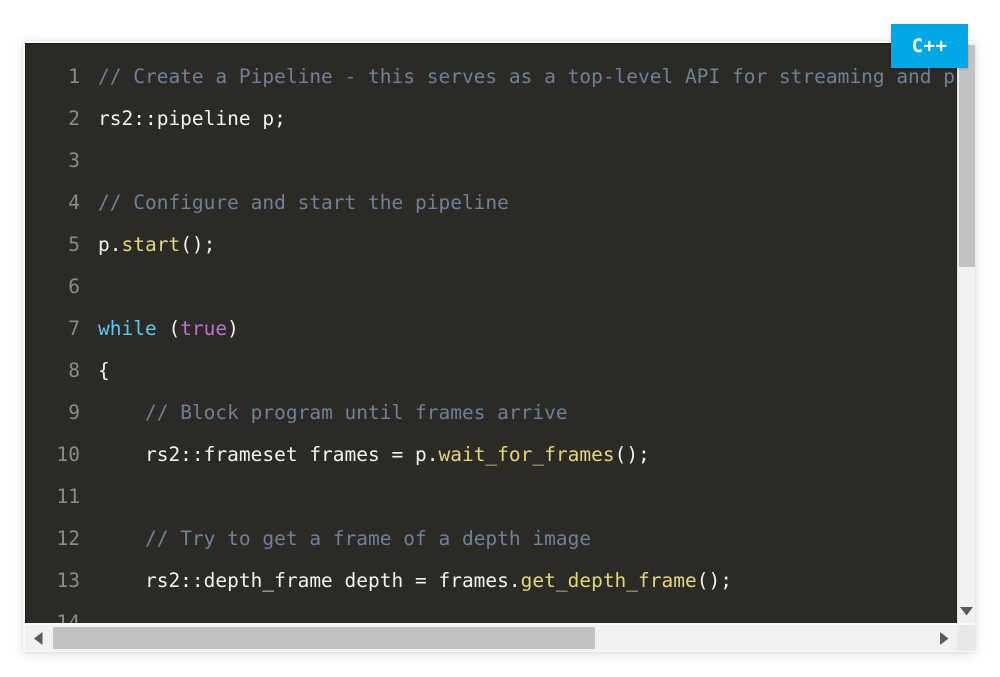 This screenshot has height=677, width=1000. I want to click on line-number: 12, so click(68, 538).